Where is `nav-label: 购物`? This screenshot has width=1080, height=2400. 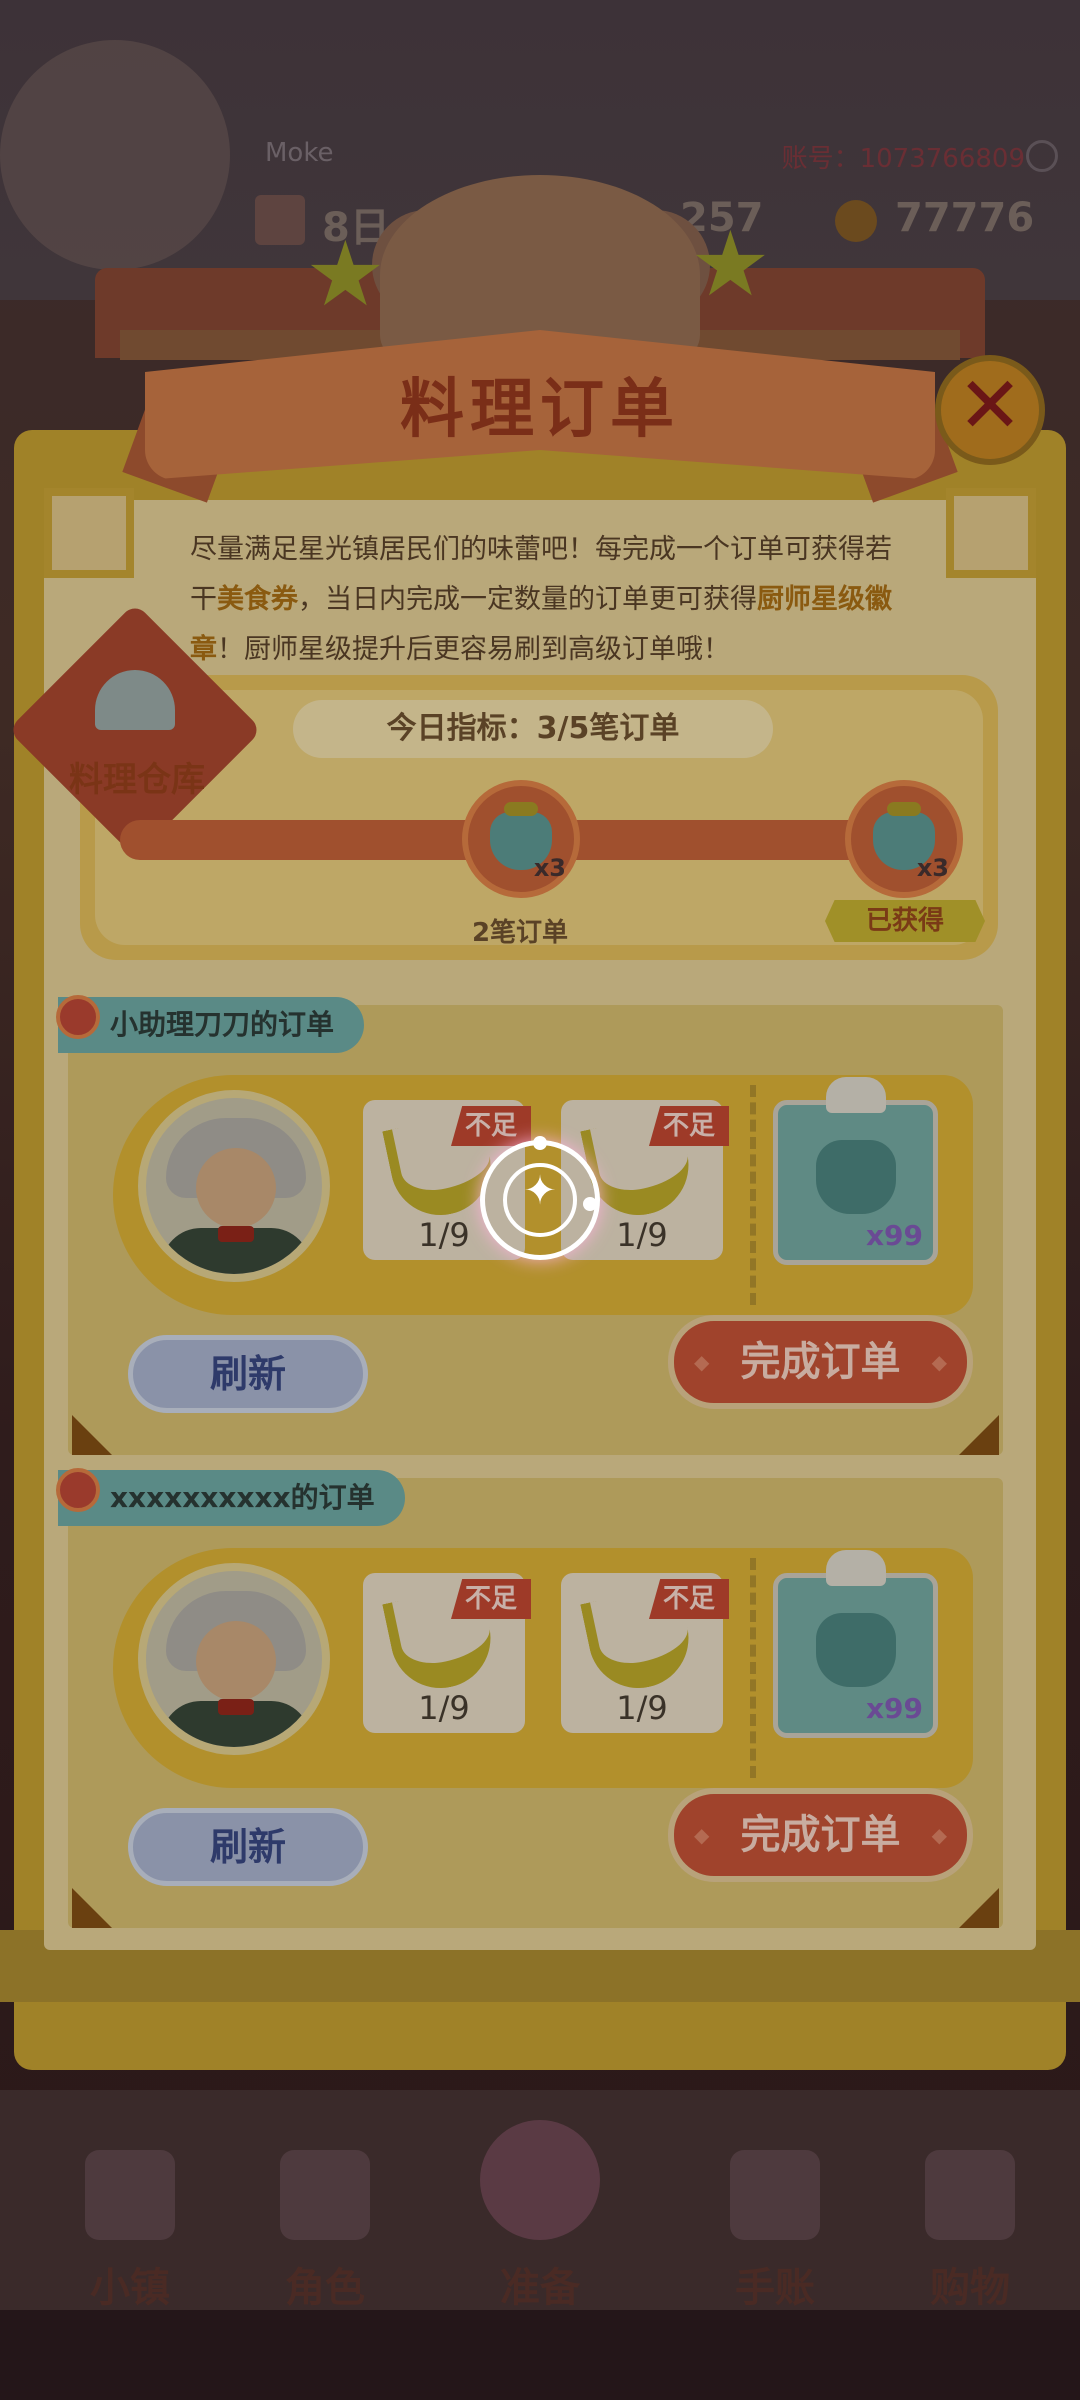 nav-label: 购物 is located at coordinates (970, 2288).